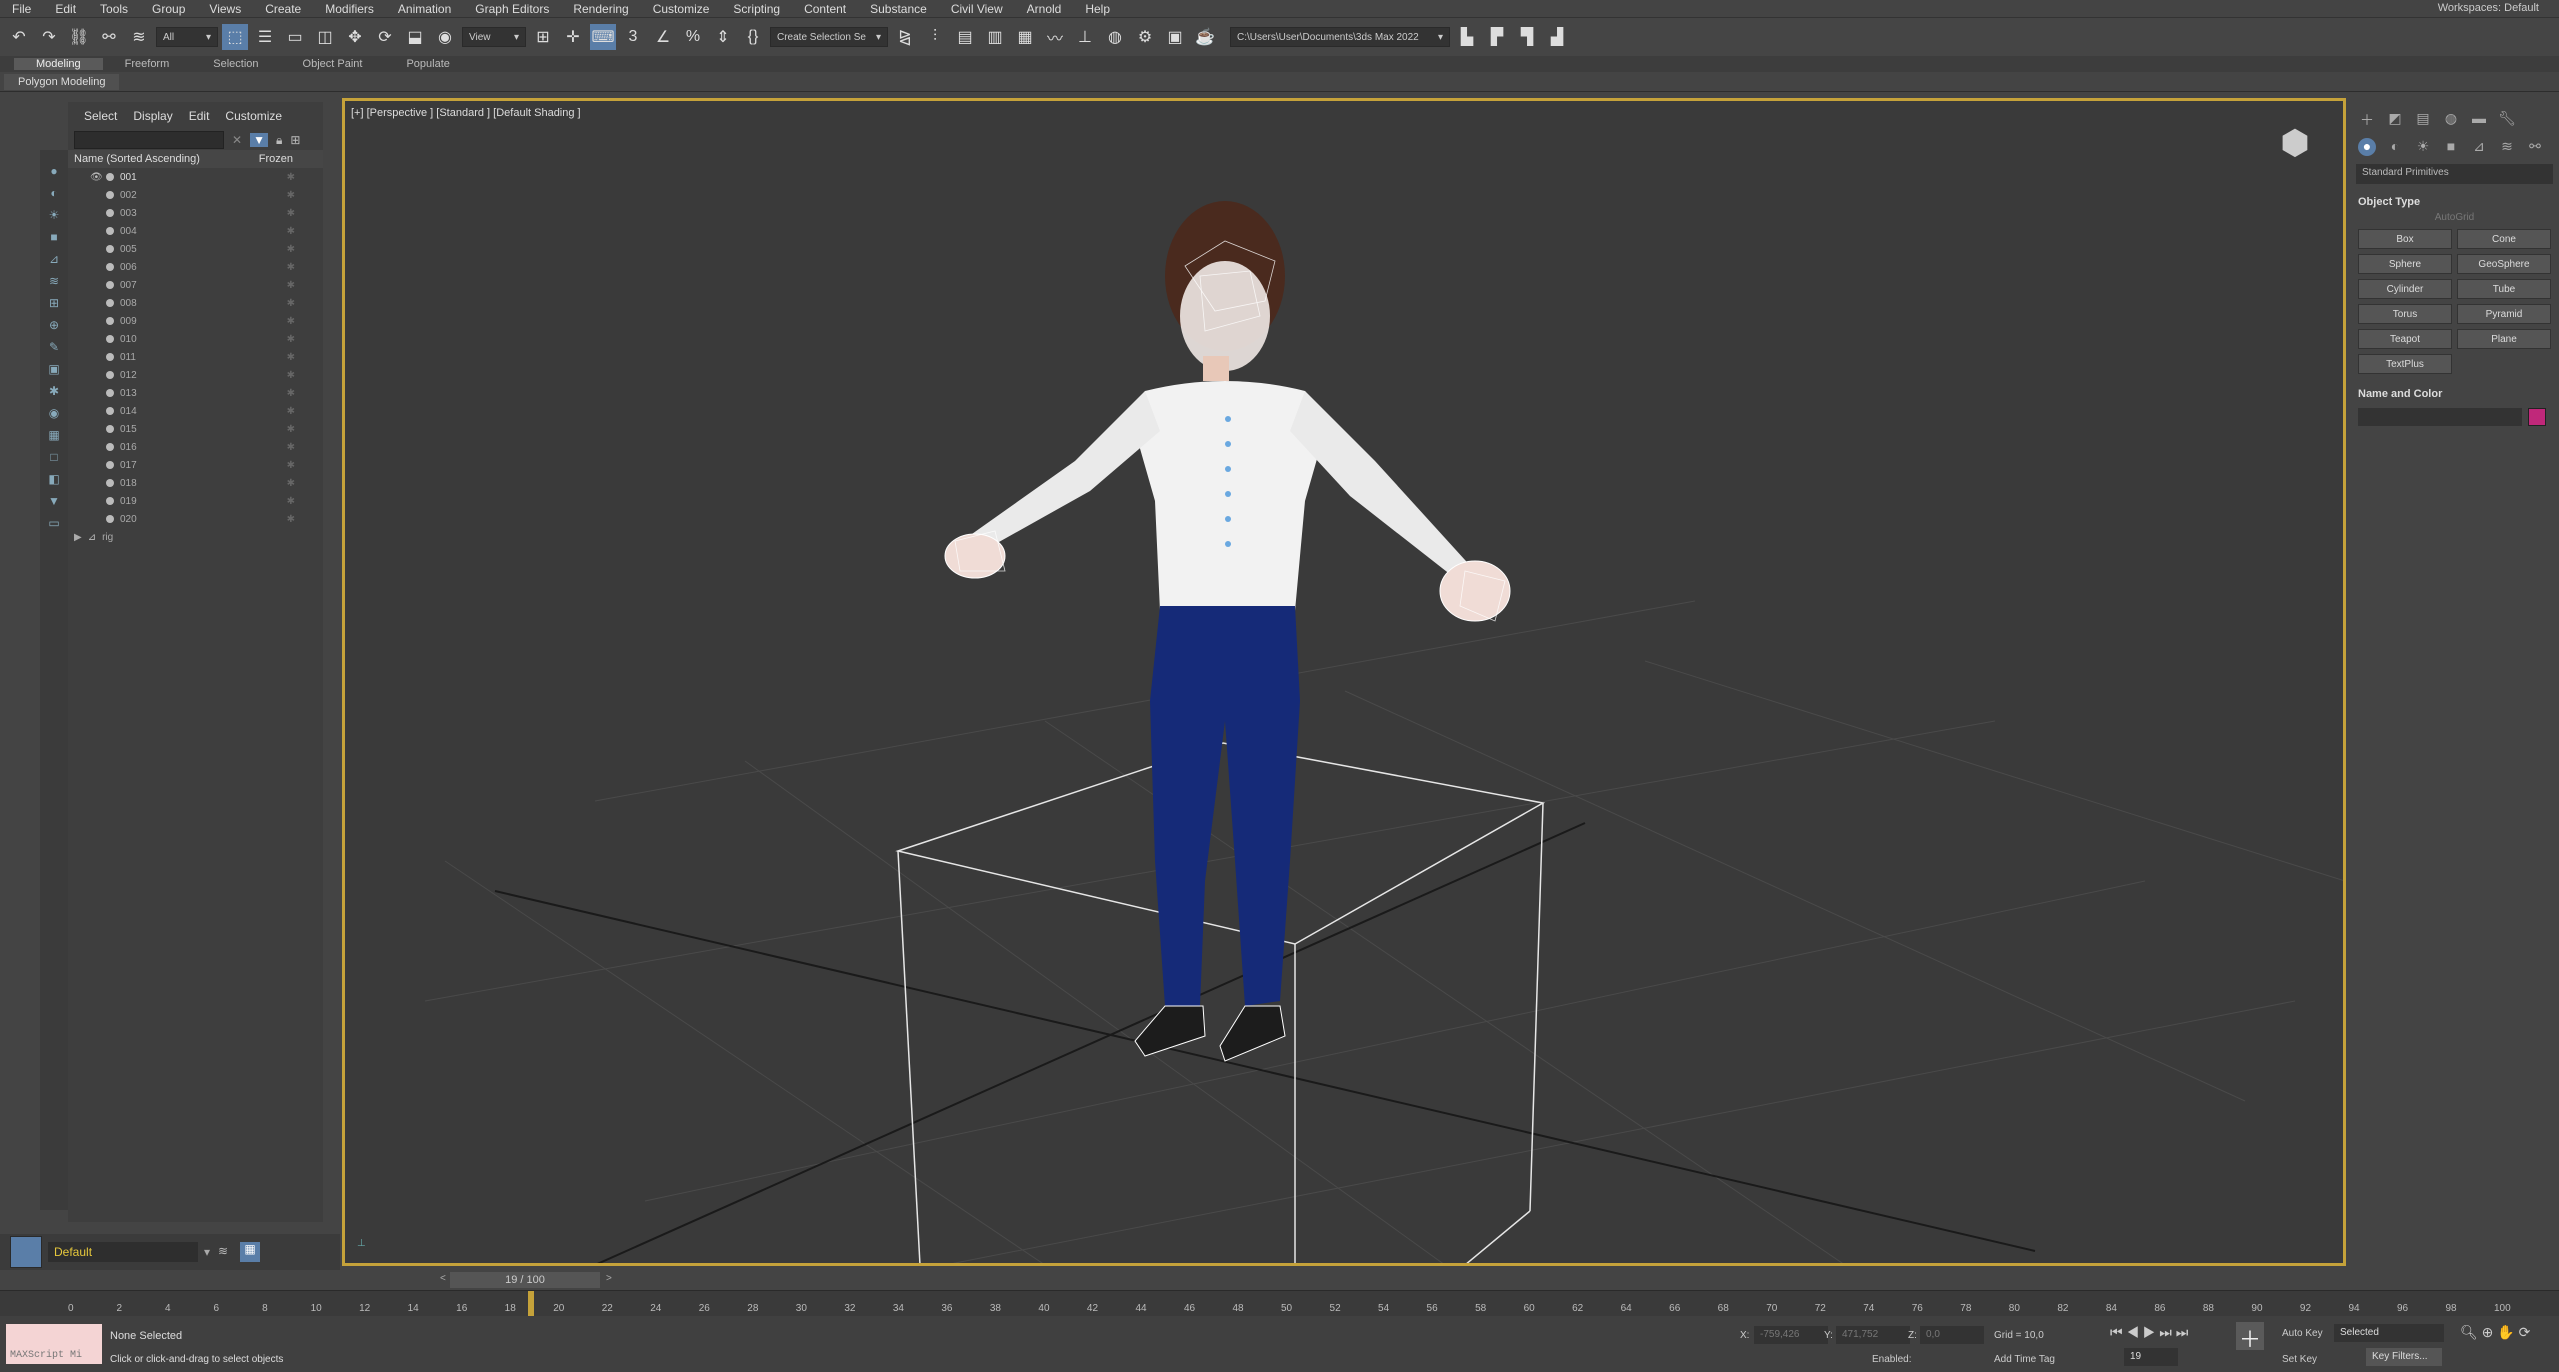 The image size is (2559, 1372). What do you see at coordinates (2302, 1333) in the screenshot?
I see `auto-key-button: Auto Key` at bounding box center [2302, 1333].